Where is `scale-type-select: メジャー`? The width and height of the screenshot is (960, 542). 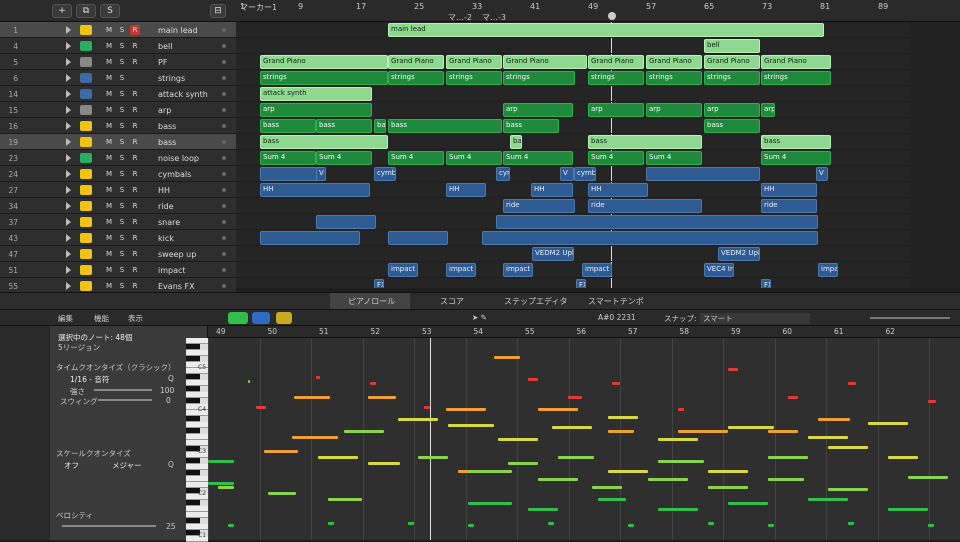
scale-type-select: メジャー is located at coordinates (127, 465).